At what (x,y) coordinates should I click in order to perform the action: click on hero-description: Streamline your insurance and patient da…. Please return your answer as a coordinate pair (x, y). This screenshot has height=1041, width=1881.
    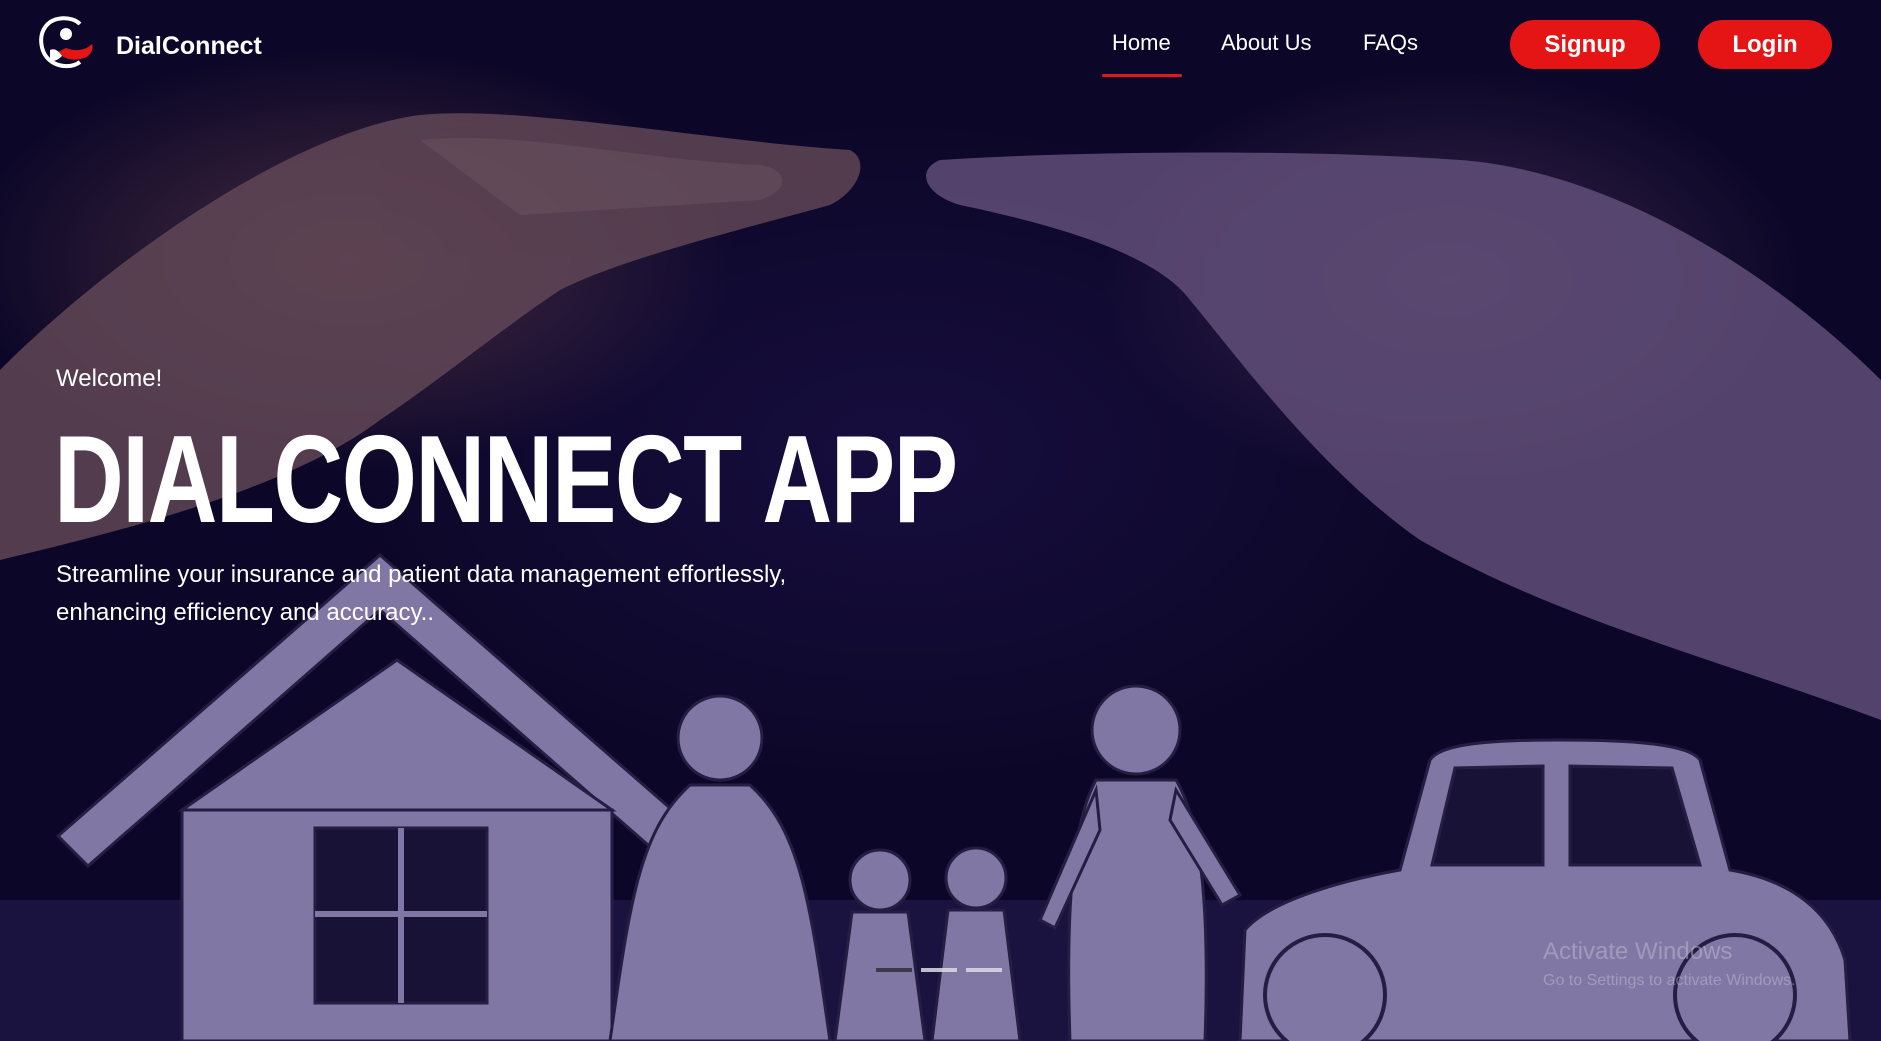
    Looking at the image, I should click on (421, 593).